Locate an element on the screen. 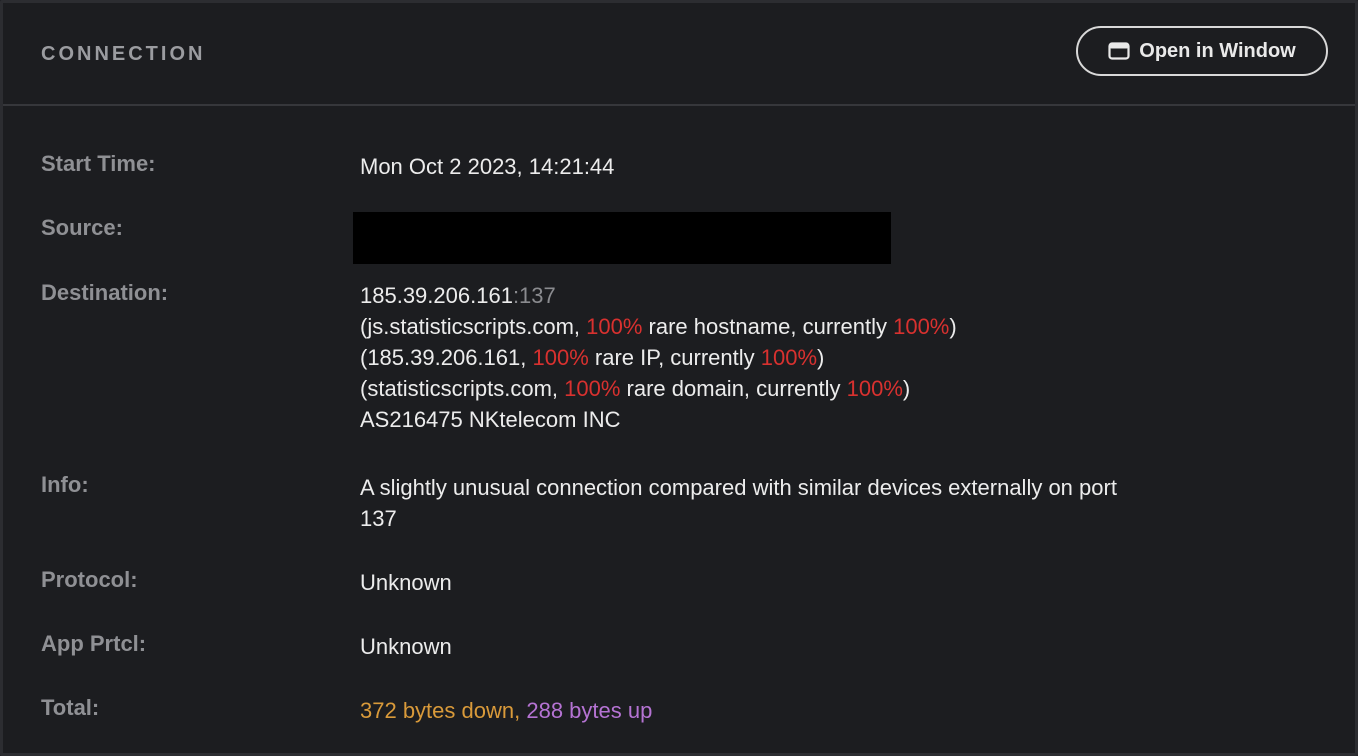 The width and height of the screenshot is (1358, 756). ip-rarity-prefix: (185.39.206.161, is located at coordinates (446, 357).